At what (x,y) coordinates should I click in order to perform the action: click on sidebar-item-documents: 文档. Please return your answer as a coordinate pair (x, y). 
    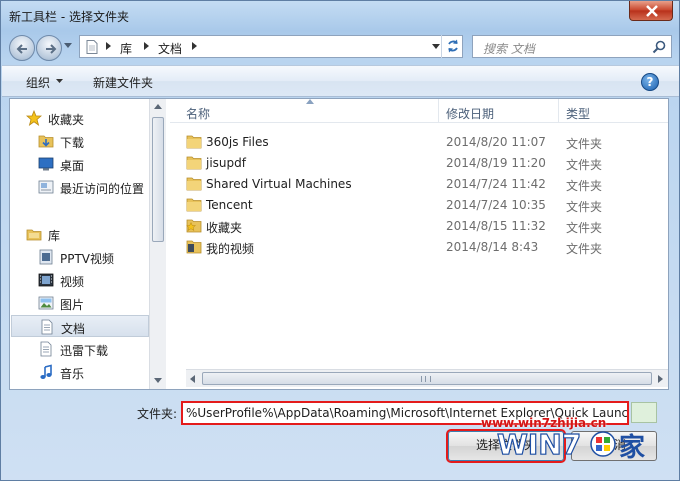
    Looking at the image, I should click on (80, 326).